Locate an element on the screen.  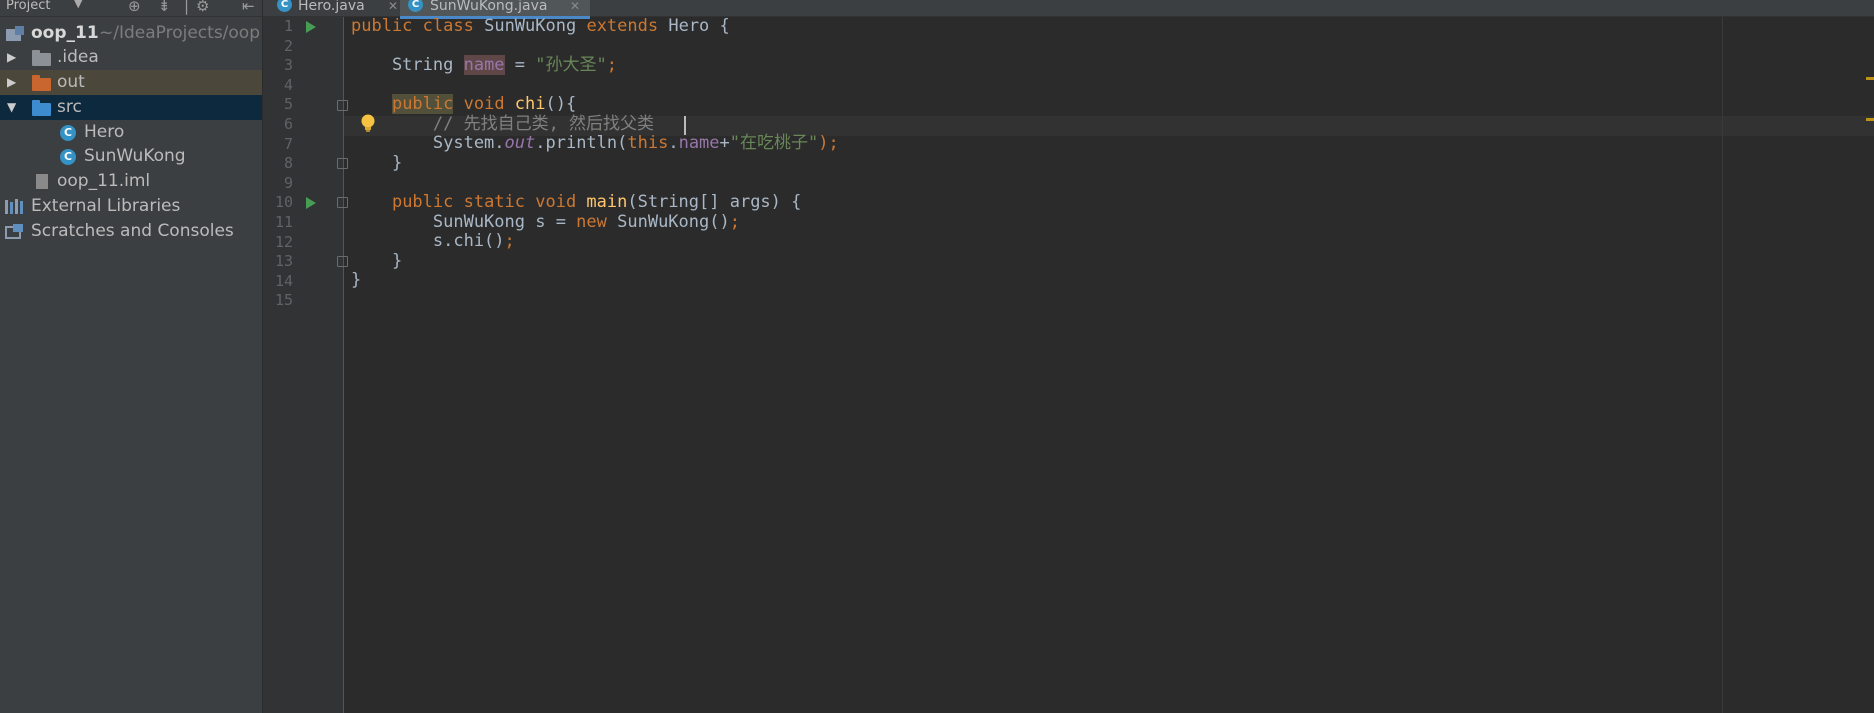
token-type: String is located at coordinates (407, 65).